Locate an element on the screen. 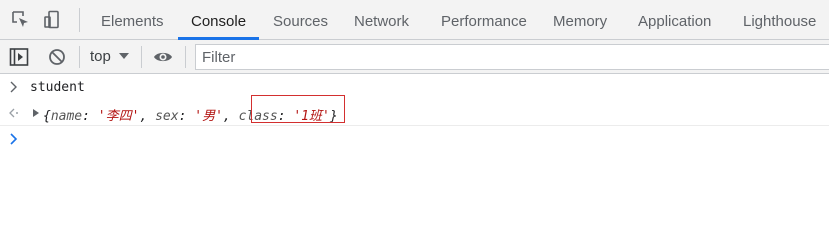 The height and width of the screenshot is (240, 829). chevron-right-icon is located at coordinates (13, 87).